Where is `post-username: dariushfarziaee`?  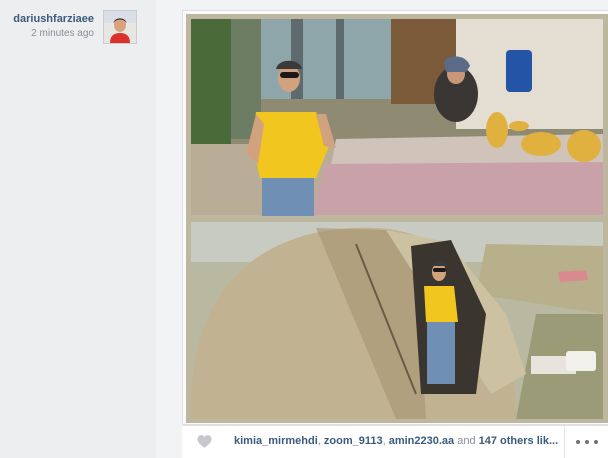 post-username: dariushfarziaee is located at coordinates (53, 19).